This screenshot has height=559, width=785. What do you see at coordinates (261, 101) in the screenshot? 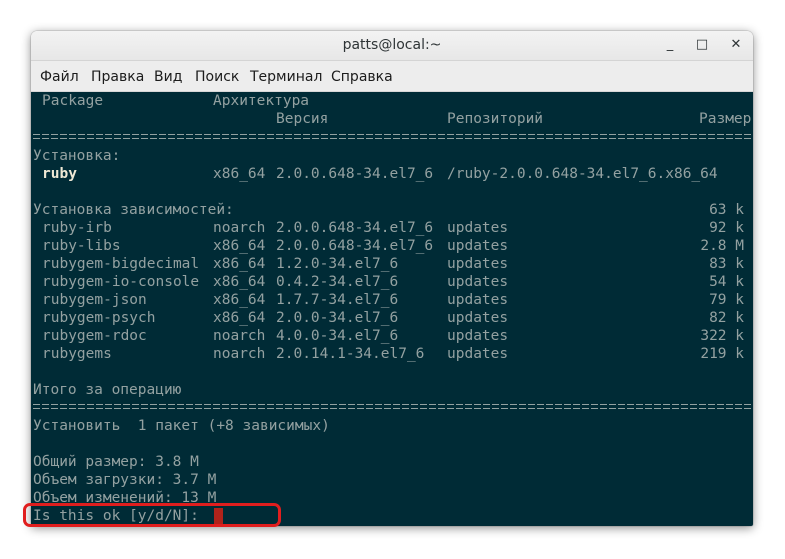
I see `header-arch: Архитектура` at bounding box center [261, 101].